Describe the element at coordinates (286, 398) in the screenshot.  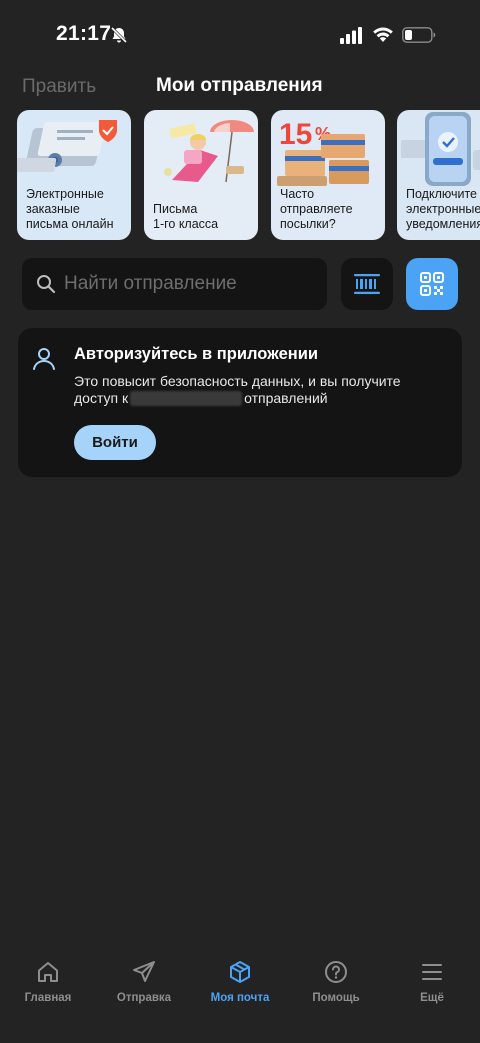
I see `auth-text-line: отправлений` at that location.